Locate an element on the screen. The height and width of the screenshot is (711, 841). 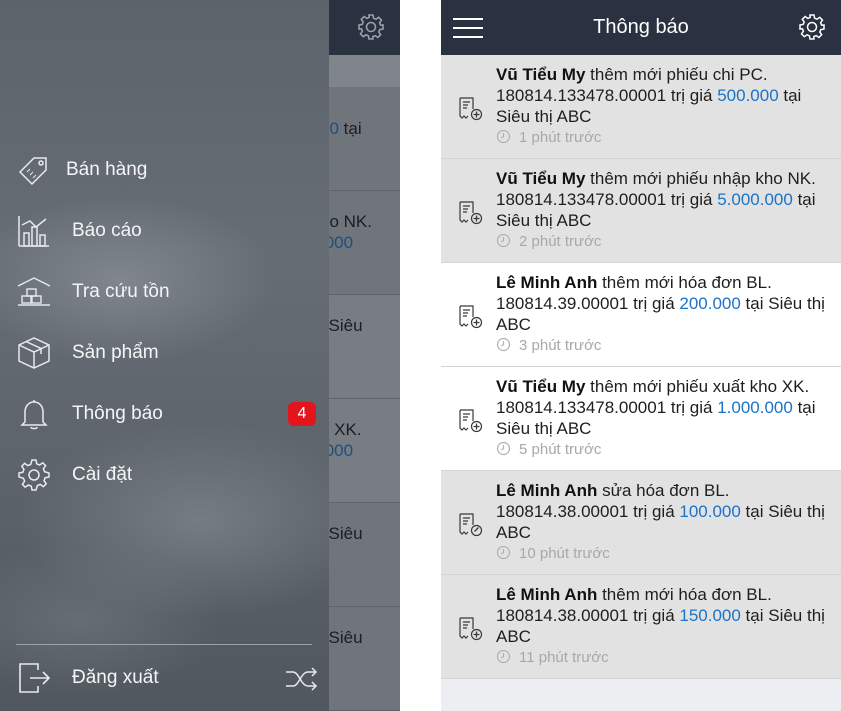
menu-item-san-pham: Sản phẩm is located at coordinates (164, 353).